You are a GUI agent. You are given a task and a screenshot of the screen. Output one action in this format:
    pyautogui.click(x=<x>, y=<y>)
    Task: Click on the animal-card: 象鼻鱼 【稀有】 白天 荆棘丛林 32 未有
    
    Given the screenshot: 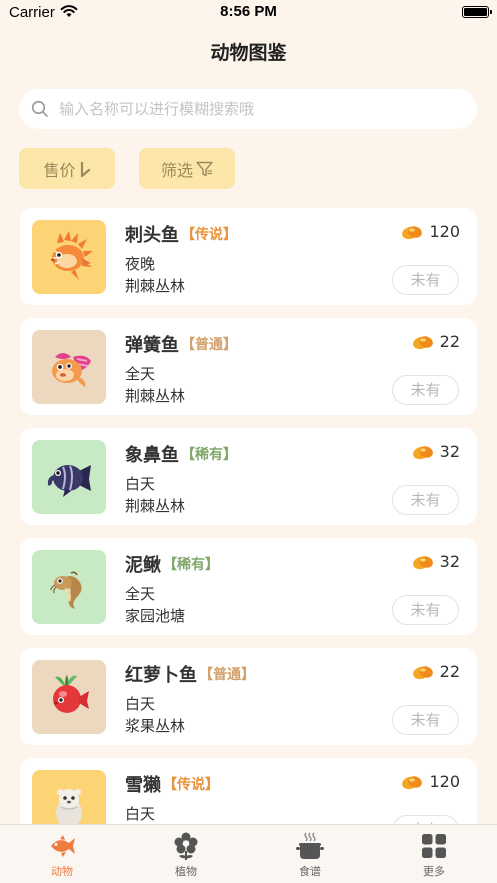 What is the action you would take?
    pyautogui.click(x=248, y=476)
    